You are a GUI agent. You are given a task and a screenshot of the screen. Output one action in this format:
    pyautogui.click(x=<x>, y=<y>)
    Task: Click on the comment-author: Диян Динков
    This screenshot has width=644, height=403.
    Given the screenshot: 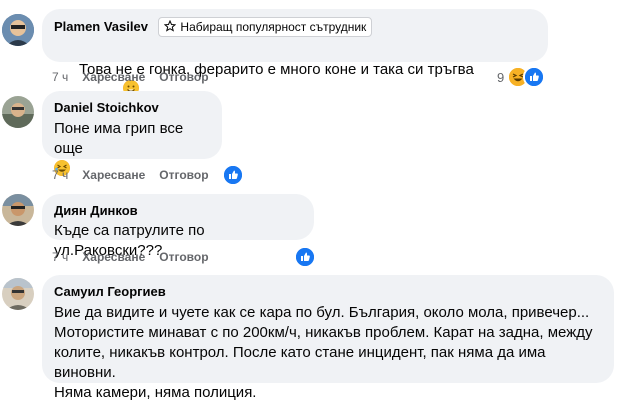 What is the action you would take?
    pyautogui.click(x=96, y=211)
    